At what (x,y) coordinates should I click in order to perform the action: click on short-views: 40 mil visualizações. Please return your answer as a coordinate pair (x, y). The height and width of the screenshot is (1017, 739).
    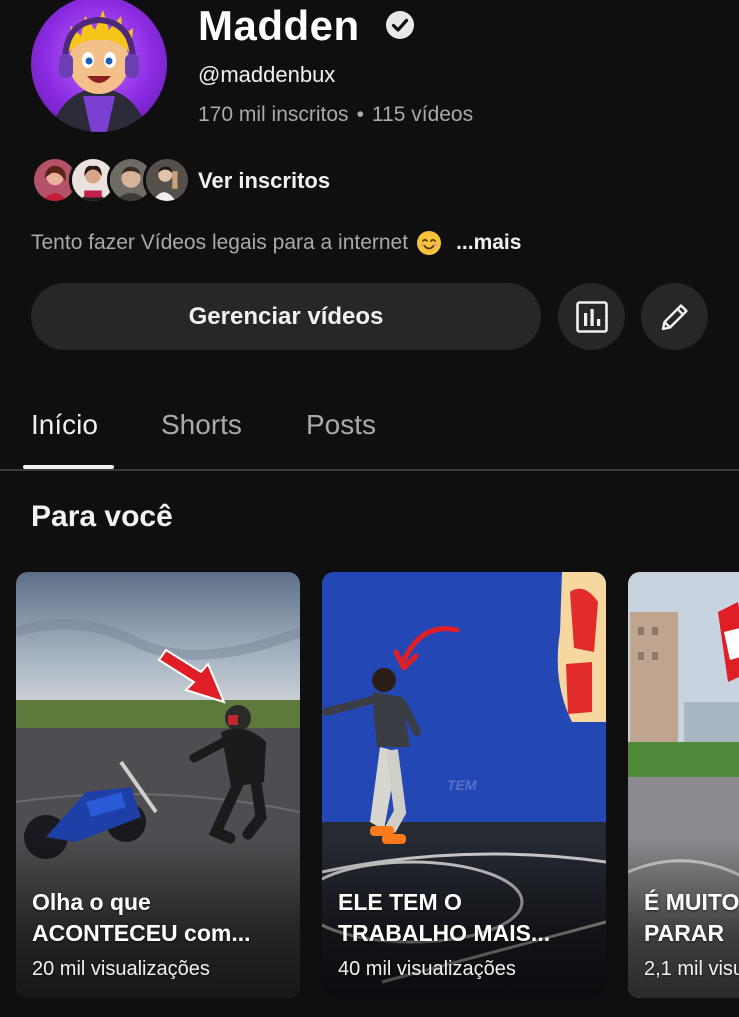
    Looking at the image, I should click on (427, 969).